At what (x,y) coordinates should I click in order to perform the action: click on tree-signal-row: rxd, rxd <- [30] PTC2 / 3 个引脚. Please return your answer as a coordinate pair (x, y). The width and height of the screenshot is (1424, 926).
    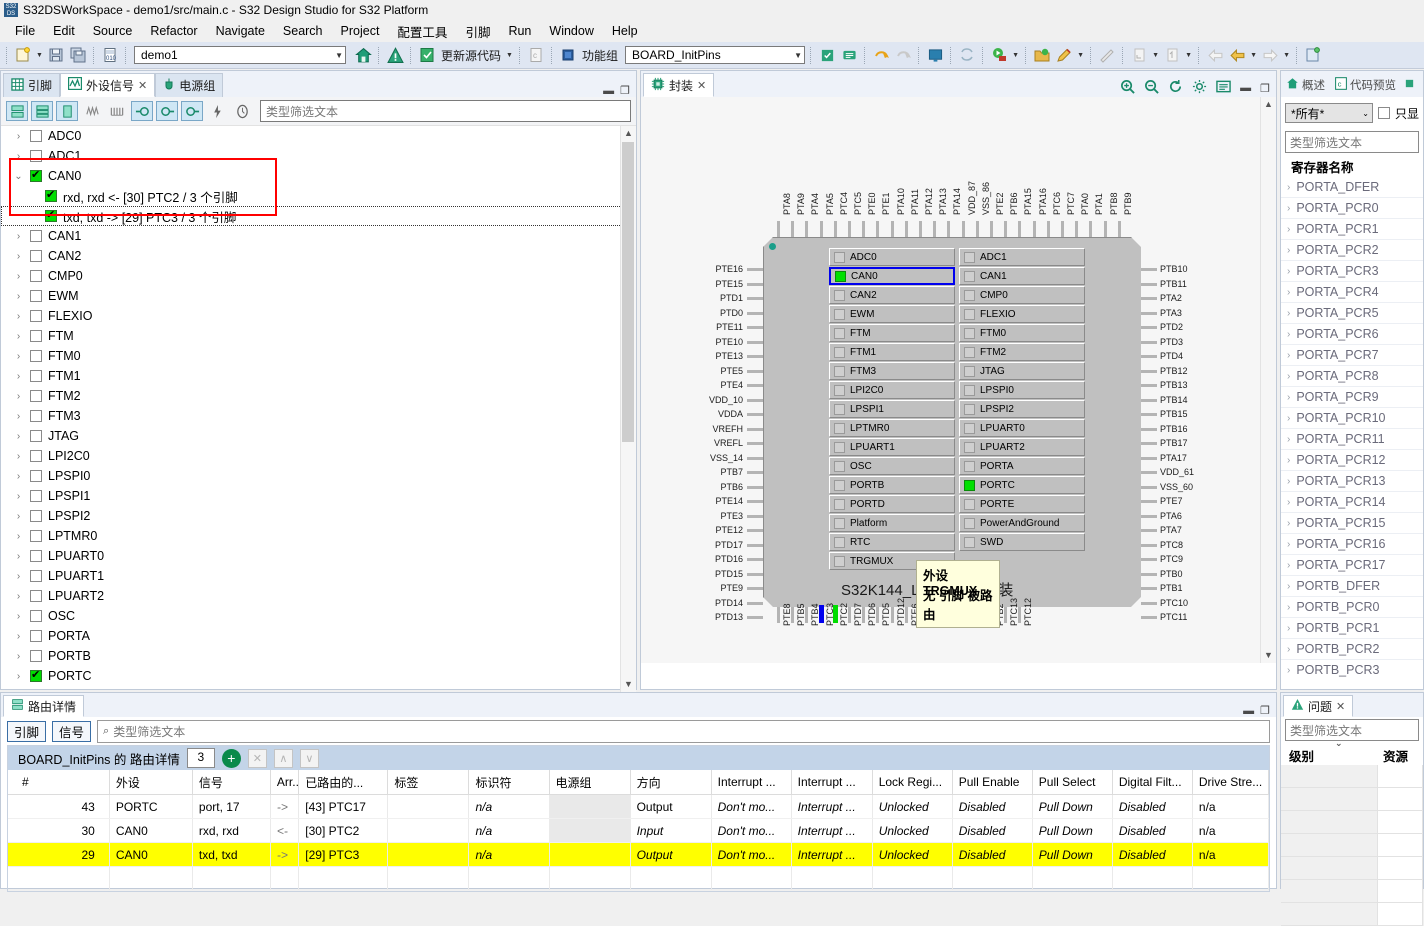
    Looking at the image, I should click on (318, 196).